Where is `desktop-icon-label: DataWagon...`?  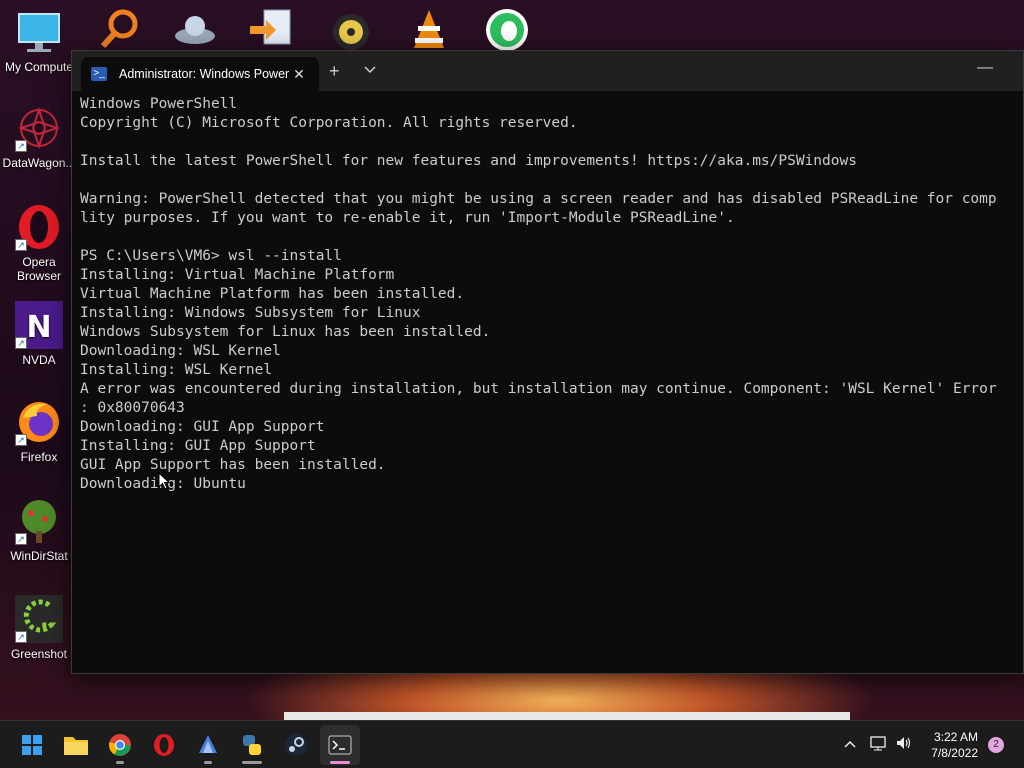 desktop-icon-label: DataWagon... is located at coordinates (39, 163).